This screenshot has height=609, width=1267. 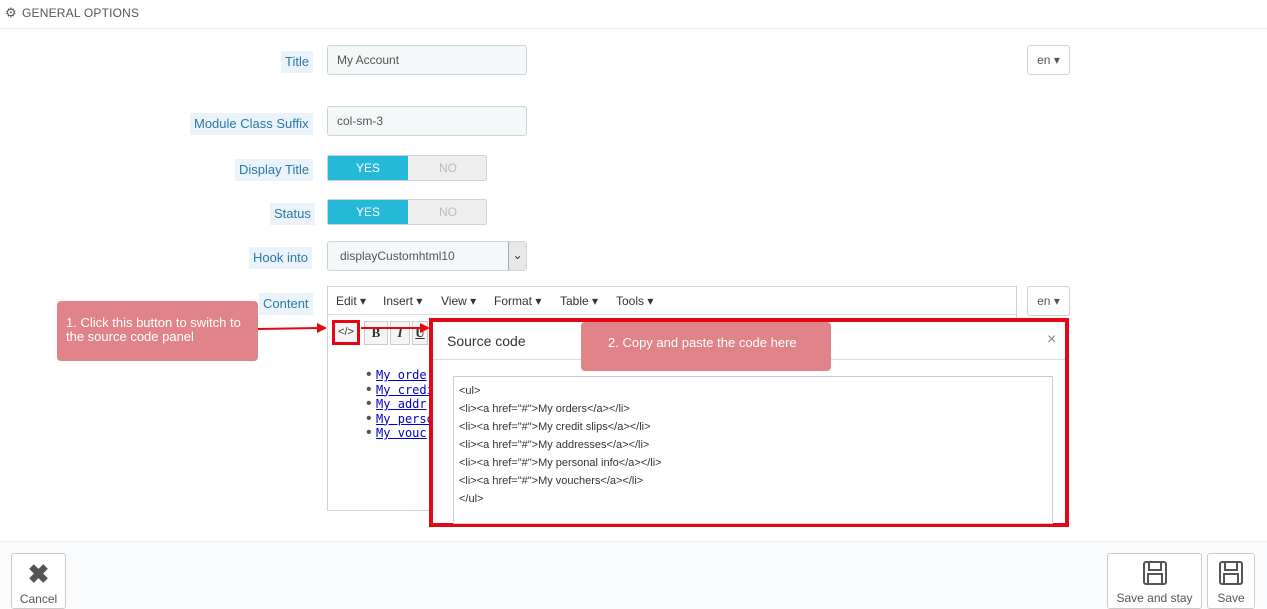 I want to click on content-label: Content, so click(x=286, y=304).